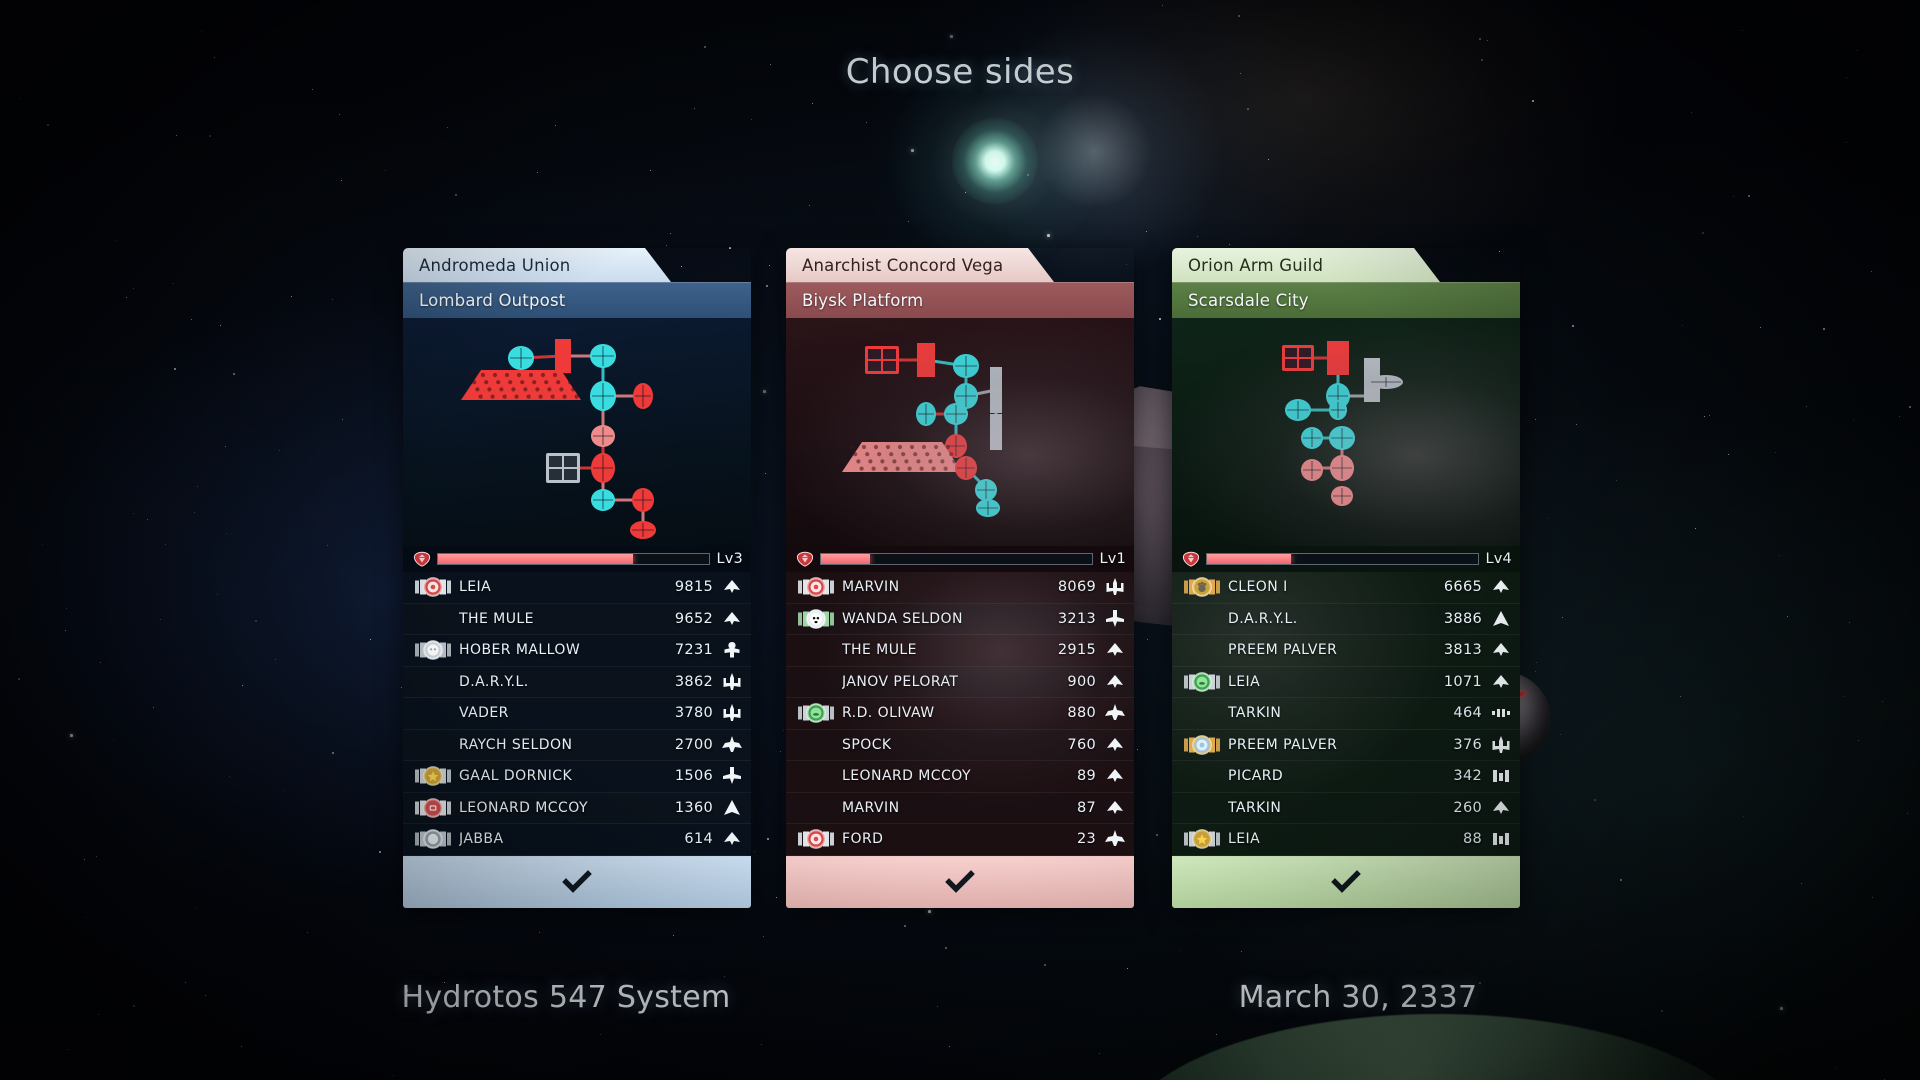  What do you see at coordinates (577, 300) in the screenshot?
I see `location-bar: Lombard Outpost` at bounding box center [577, 300].